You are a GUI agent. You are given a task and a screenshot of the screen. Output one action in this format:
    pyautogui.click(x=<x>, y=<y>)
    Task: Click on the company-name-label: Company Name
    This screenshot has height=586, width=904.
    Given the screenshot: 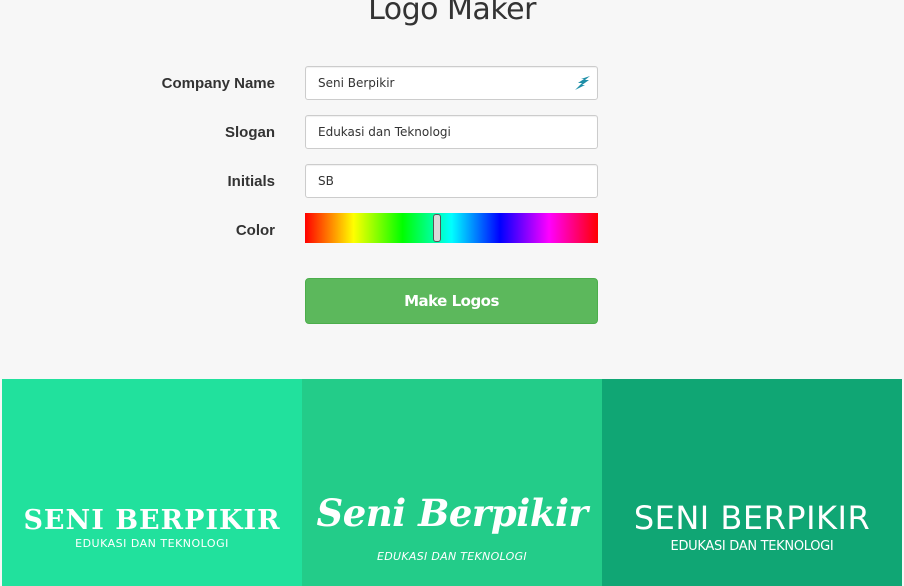 What is the action you would take?
    pyautogui.click(x=218, y=83)
    